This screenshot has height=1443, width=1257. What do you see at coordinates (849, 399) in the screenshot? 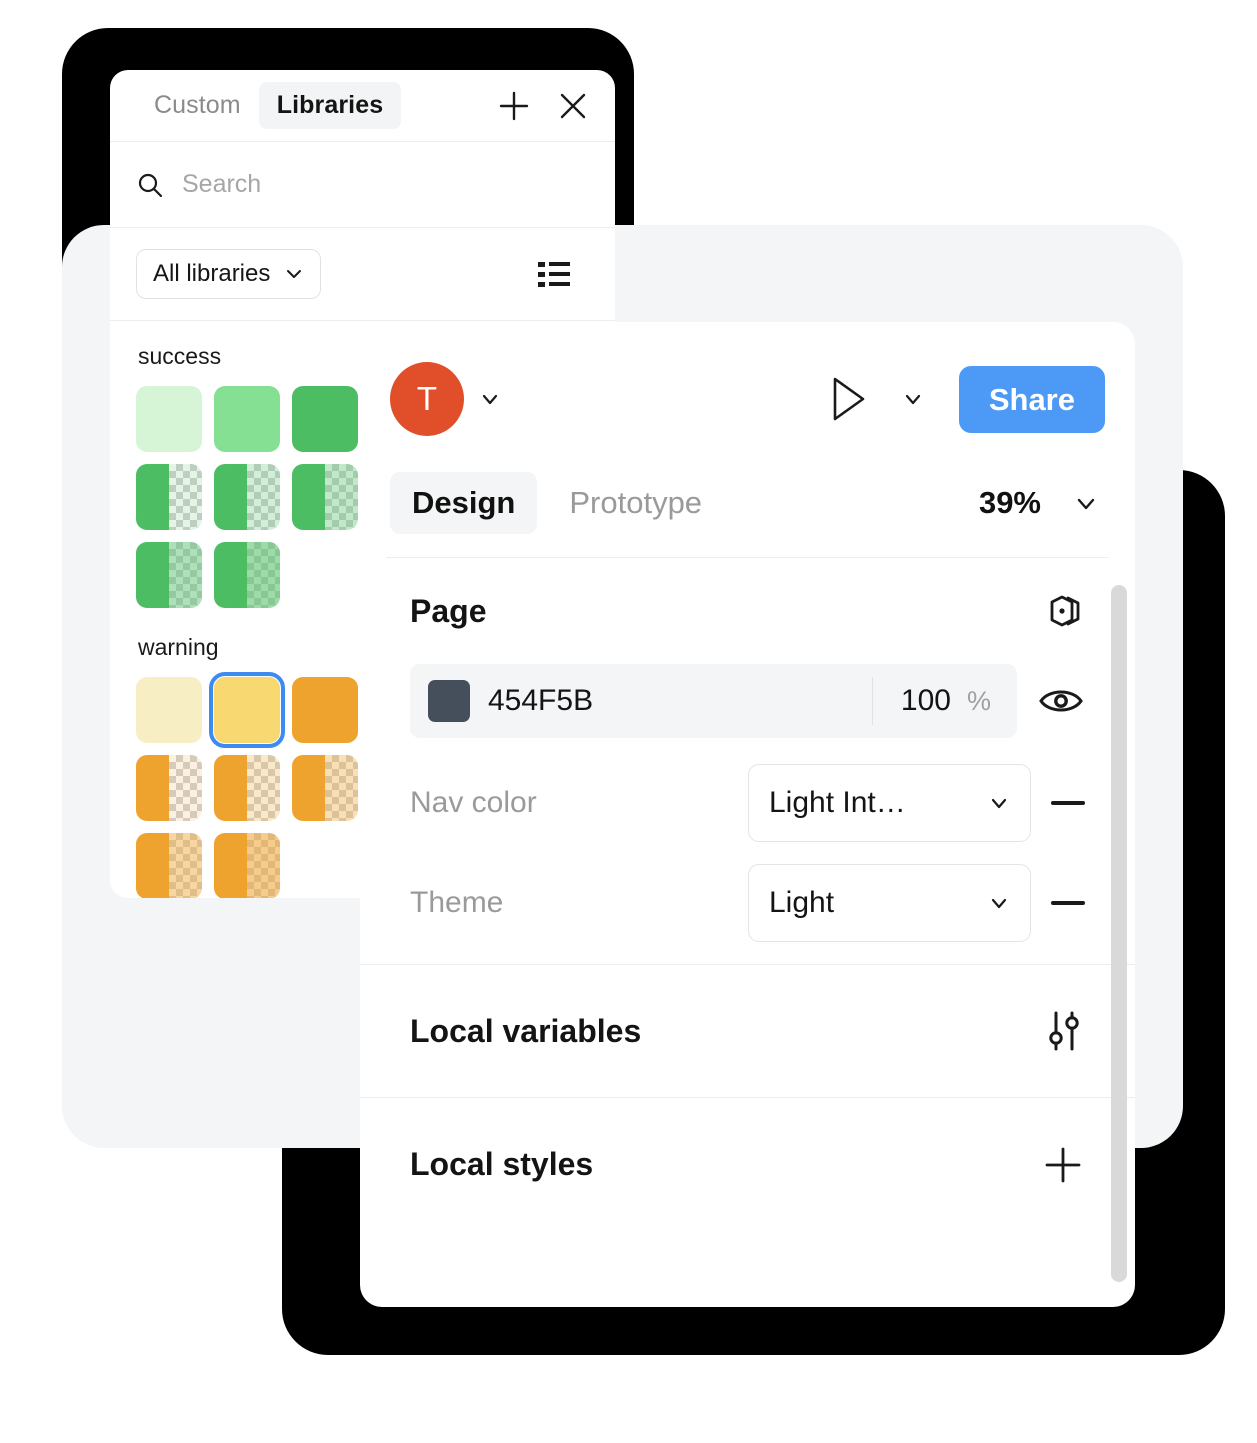
I see `play-icon` at bounding box center [849, 399].